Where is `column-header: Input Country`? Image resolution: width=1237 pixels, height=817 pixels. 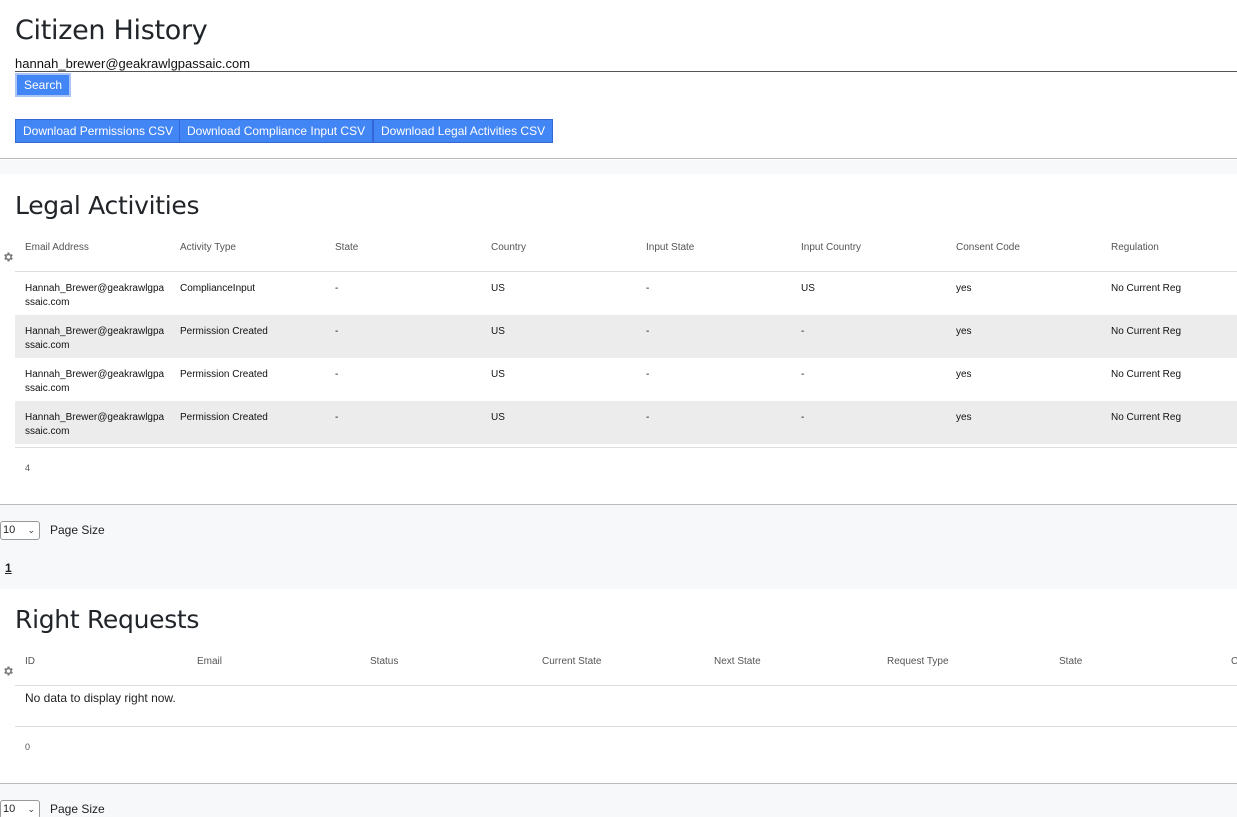 column-header: Input Country is located at coordinates (831, 247).